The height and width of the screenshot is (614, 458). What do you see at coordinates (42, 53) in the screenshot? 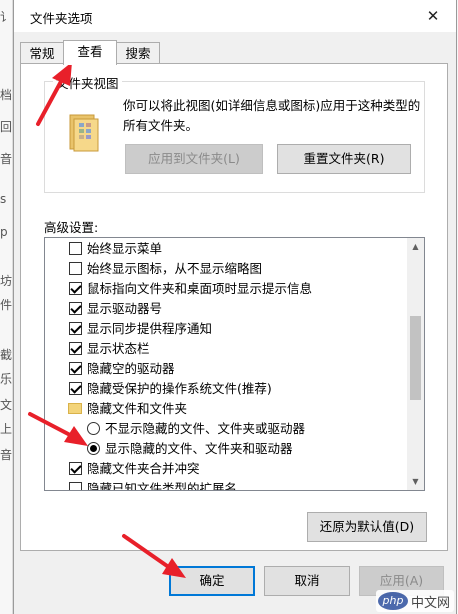
I see `tab-general: 常规` at bounding box center [42, 53].